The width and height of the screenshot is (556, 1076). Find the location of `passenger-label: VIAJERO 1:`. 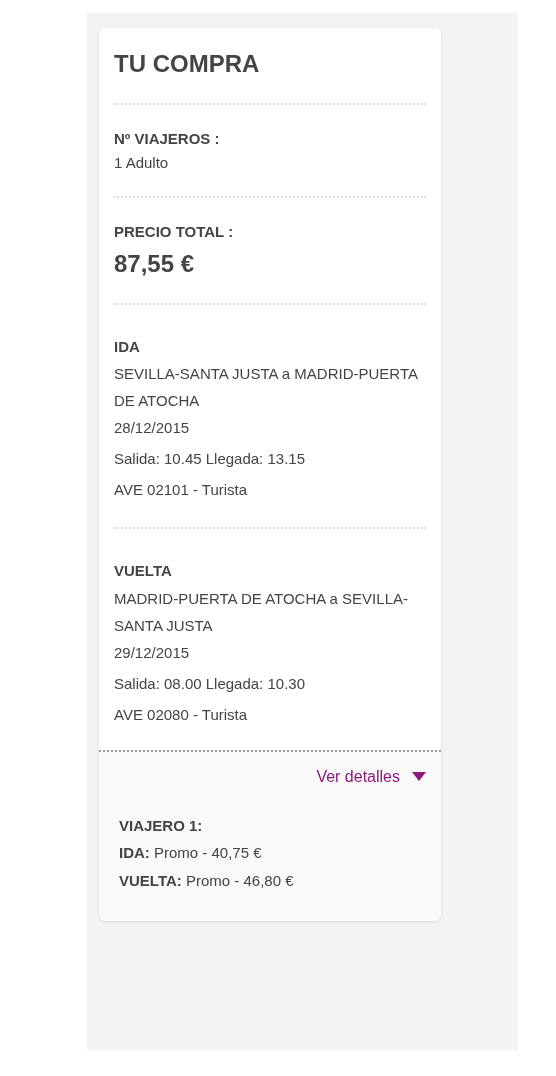

passenger-label: VIAJERO 1: is located at coordinates (161, 825).